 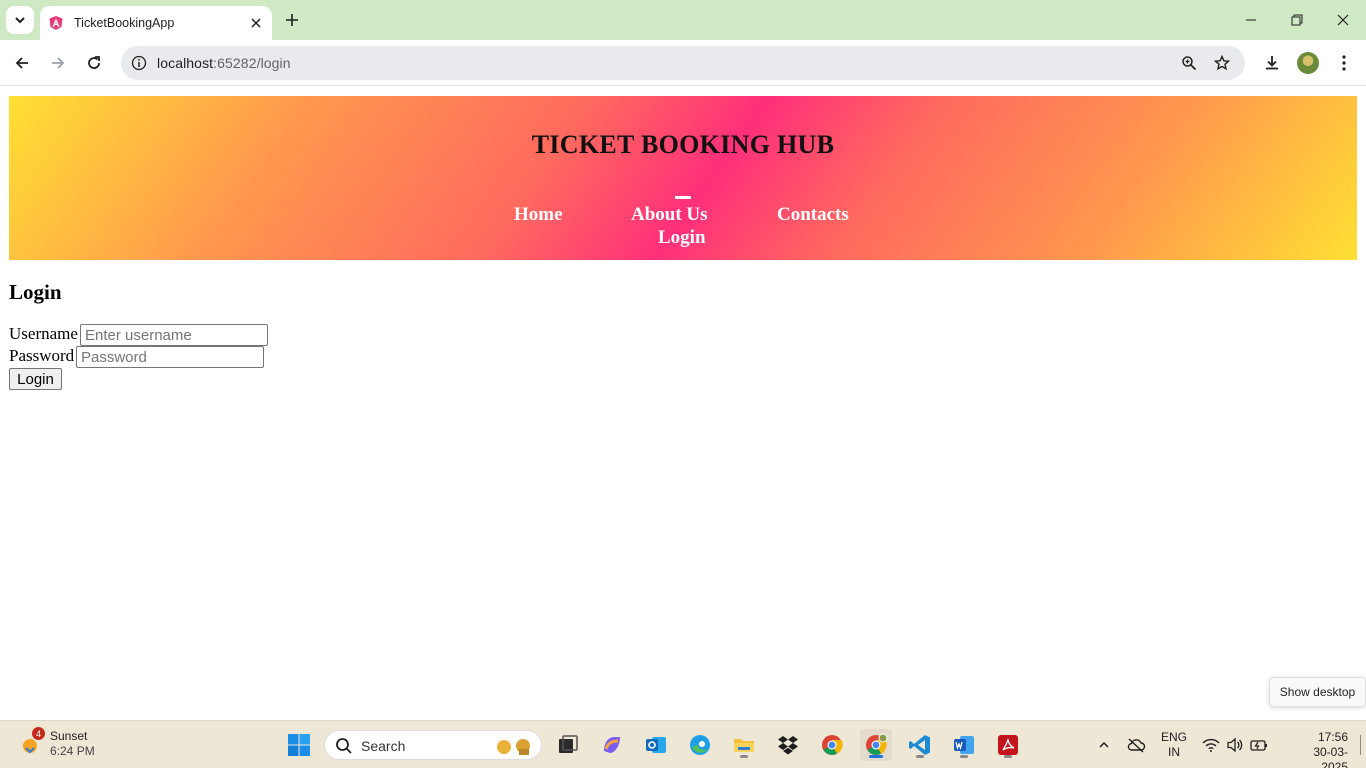 I want to click on file-explorer-app, so click(x=744, y=745).